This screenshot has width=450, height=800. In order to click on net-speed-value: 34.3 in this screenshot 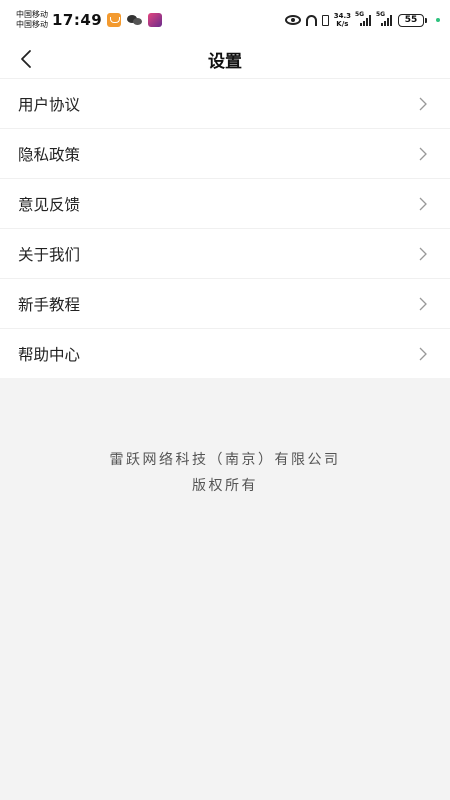, I will do `click(342, 16)`.